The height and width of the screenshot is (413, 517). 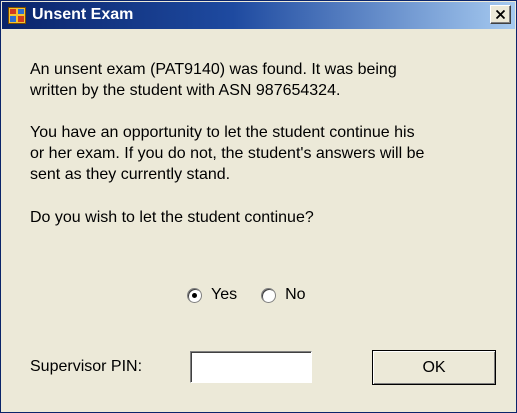 I want to click on close-button, so click(x=500, y=14).